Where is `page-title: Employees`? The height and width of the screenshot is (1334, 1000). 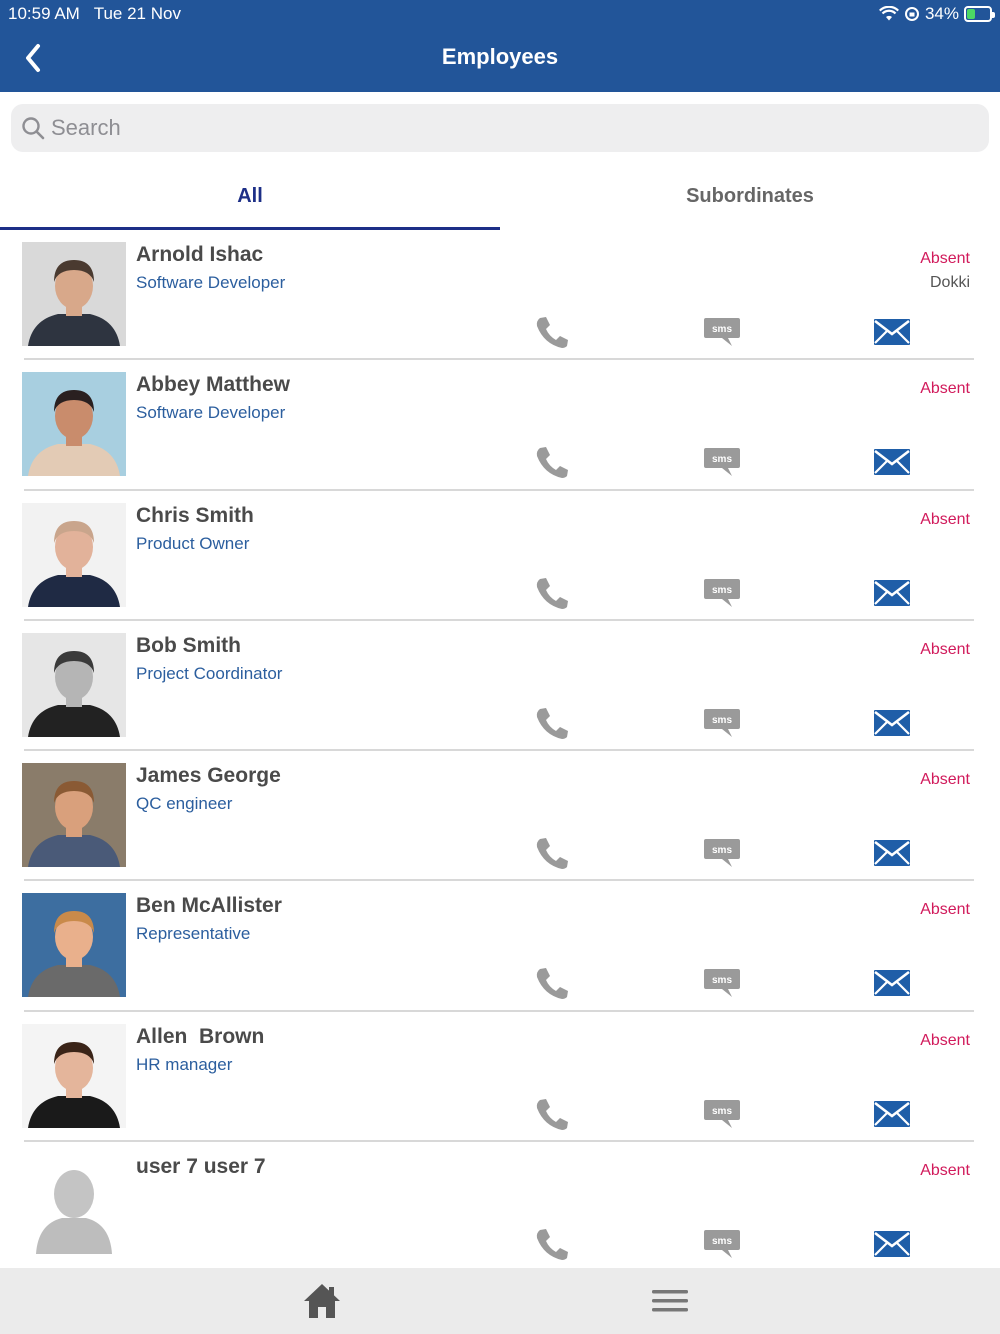
page-title: Employees is located at coordinates (500, 56).